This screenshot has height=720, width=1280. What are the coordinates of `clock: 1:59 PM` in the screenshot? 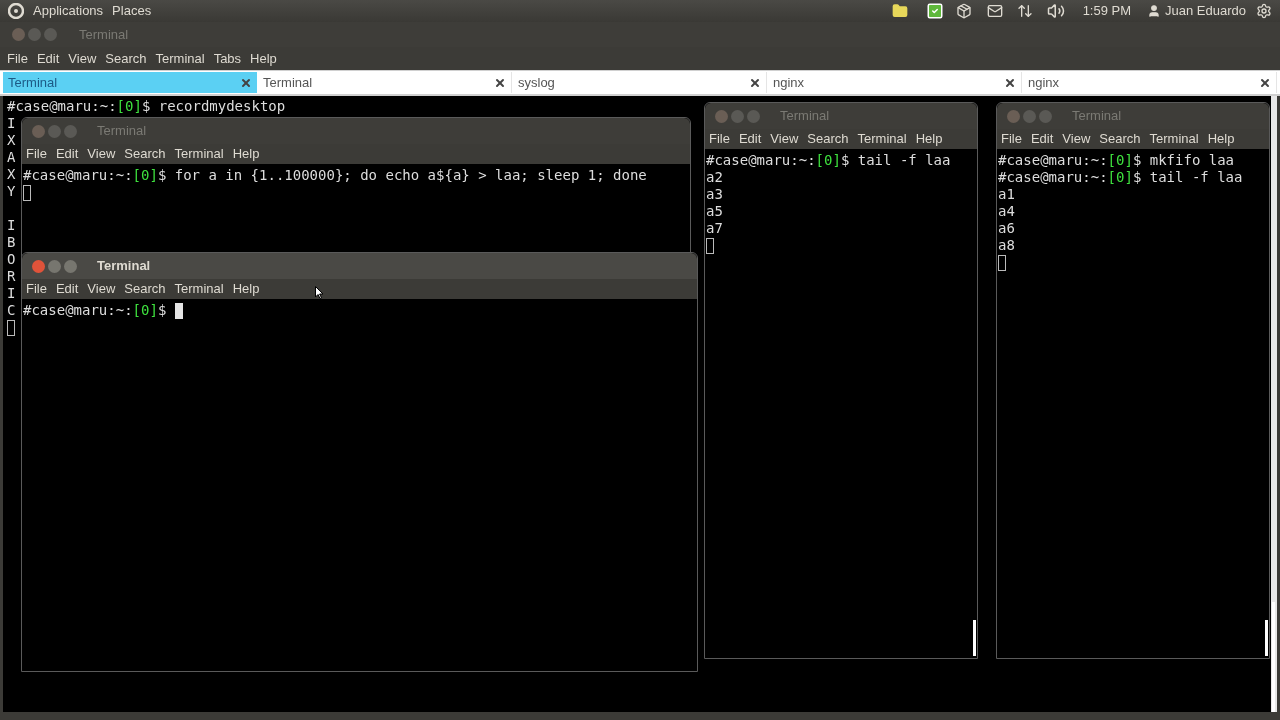 It's located at (1107, 11).